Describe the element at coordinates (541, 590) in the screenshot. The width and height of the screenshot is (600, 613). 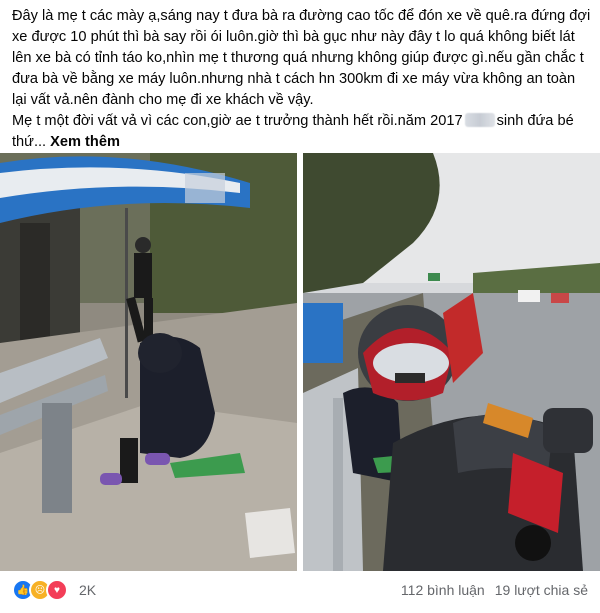
I see `shares-count: 19 lượt chia sẻ` at that location.